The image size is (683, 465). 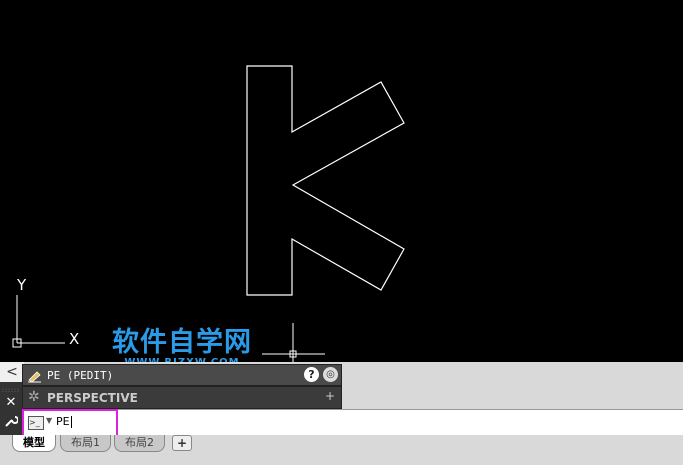 What do you see at coordinates (341, 450) in the screenshot?
I see `layout-tabs: 模型 布局1 布局2 +` at bounding box center [341, 450].